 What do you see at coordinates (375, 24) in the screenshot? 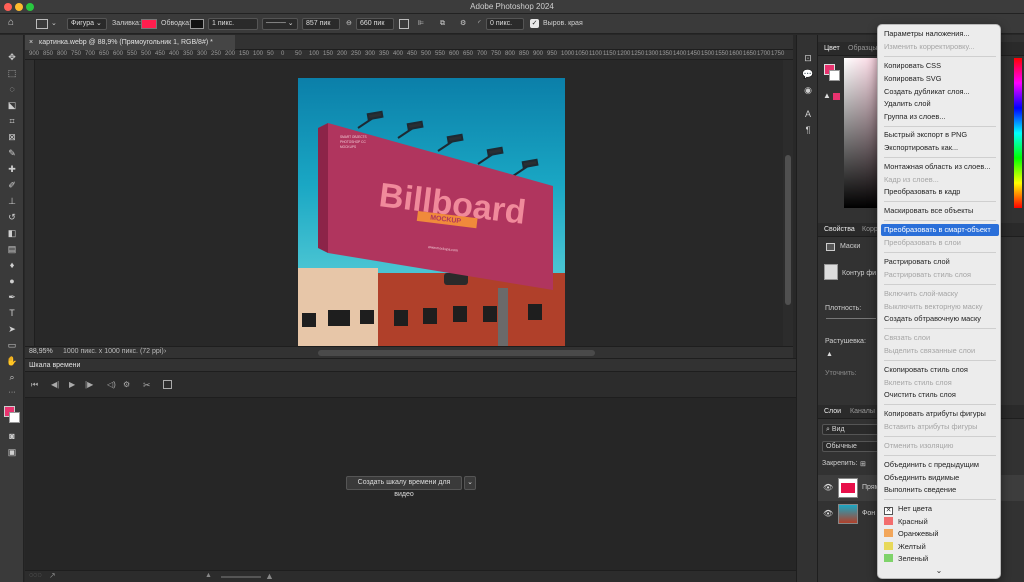
I see `height-input: 660 пик` at bounding box center [375, 24].